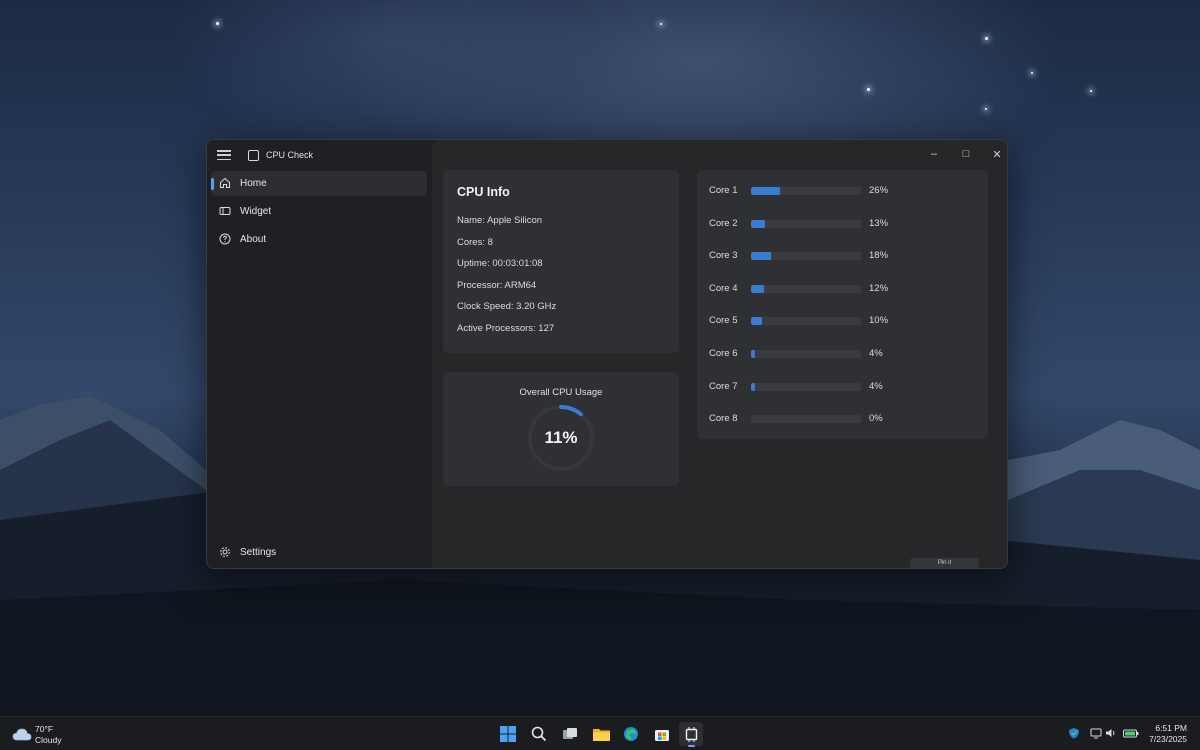 The width and height of the screenshot is (1200, 750). Describe the element at coordinates (879, 190) in the screenshot. I see `core-percentage: 26%` at that location.